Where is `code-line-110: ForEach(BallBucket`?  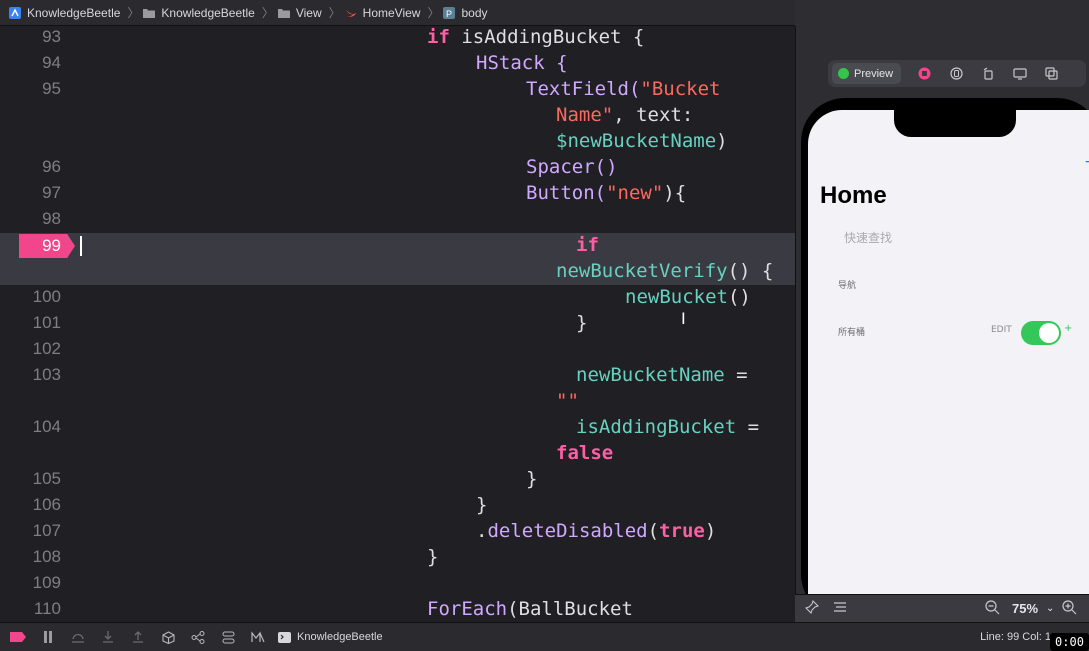 code-line-110: ForEach(BallBucket is located at coordinates (530, 609).